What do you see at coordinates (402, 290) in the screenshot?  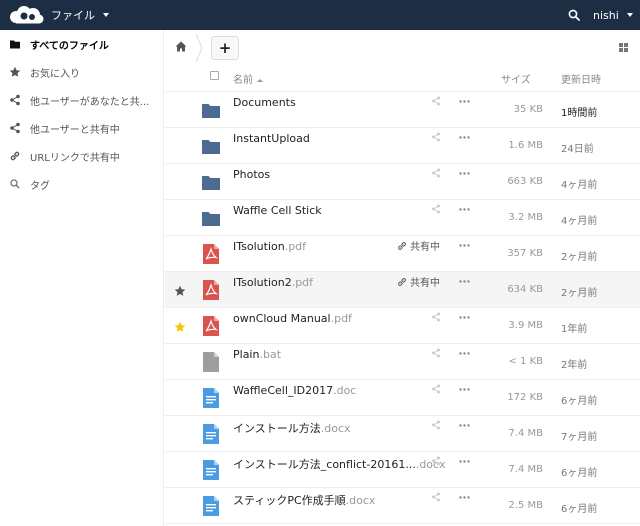 I see `table-row: ITsolution2.pdf 共有中 634 KB 2ヶ月前` at bounding box center [402, 290].